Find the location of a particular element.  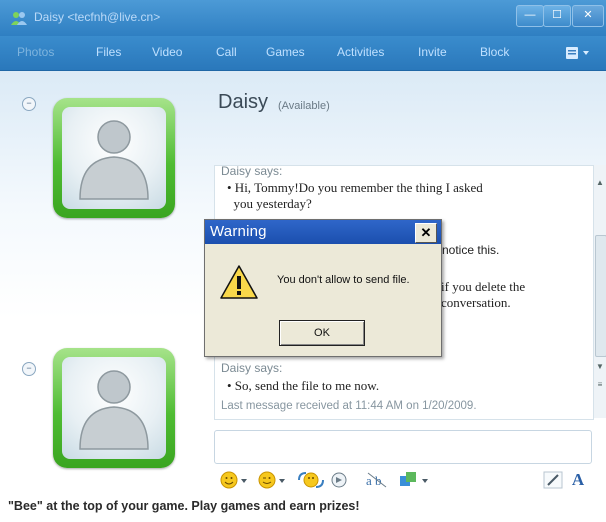

messenger-logo-icon is located at coordinates (19, 18).